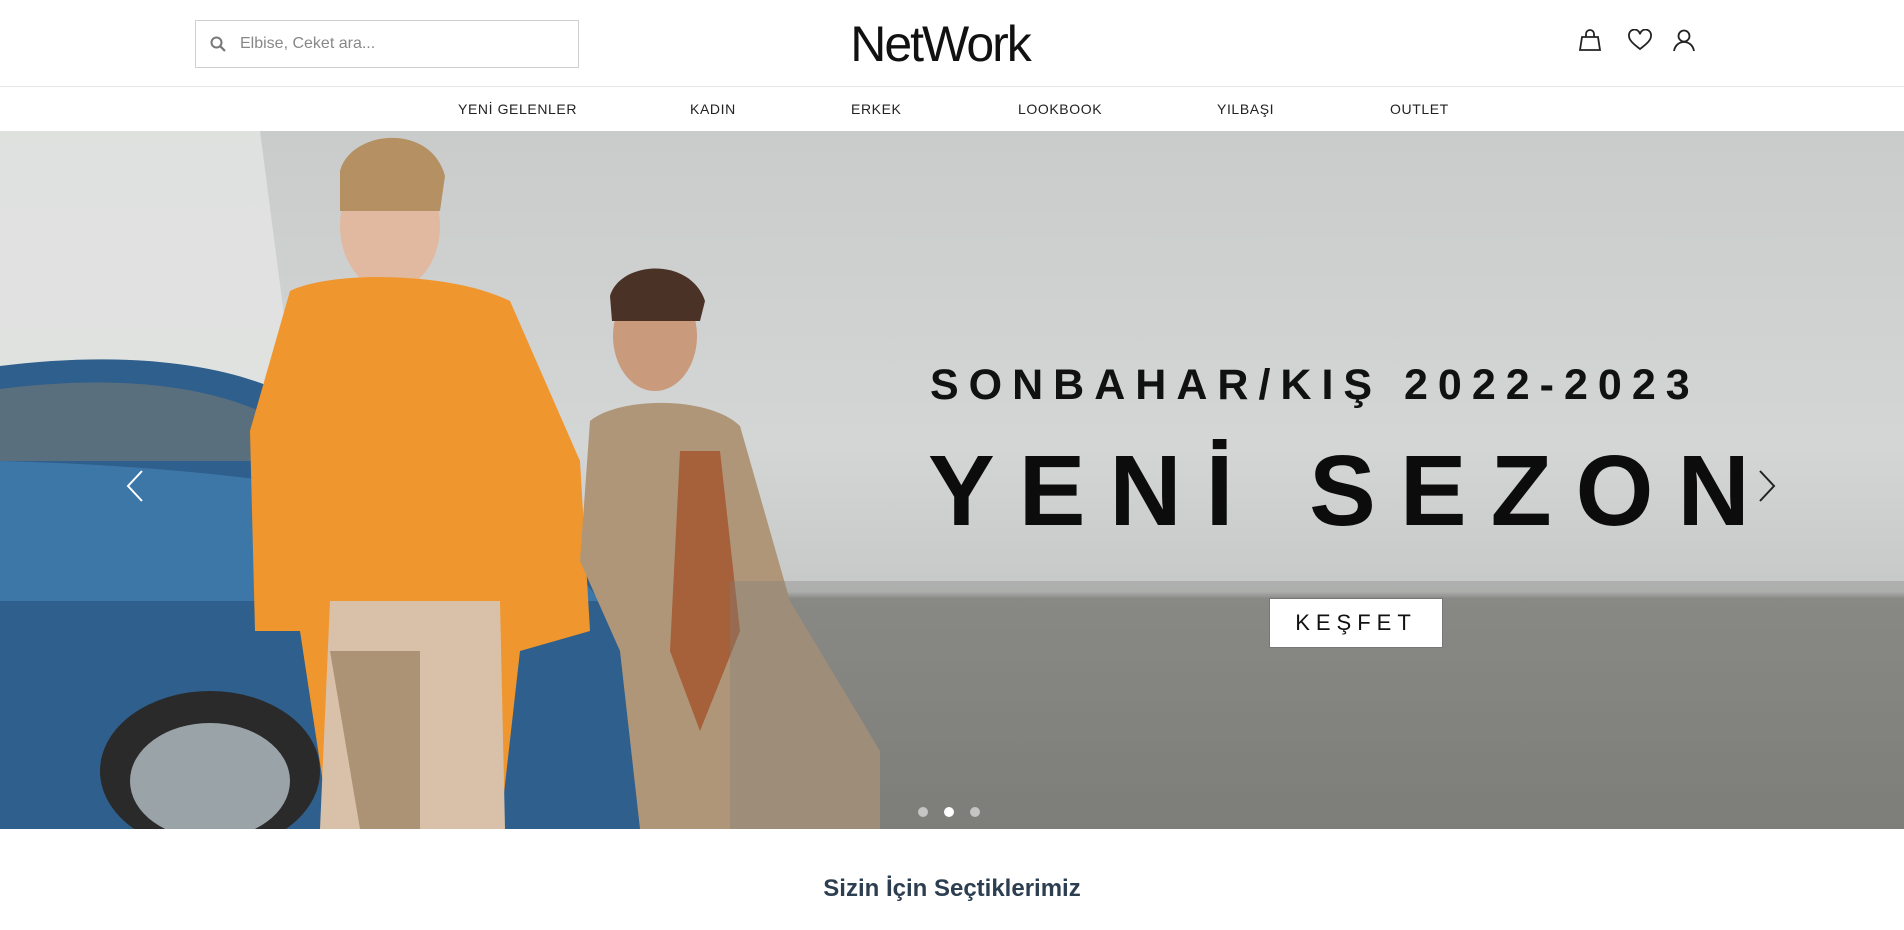  What do you see at coordinates (713, 109) in the screenshot?
I see `nav-item-kadin: KADIN` at bounding box center [713, 109].